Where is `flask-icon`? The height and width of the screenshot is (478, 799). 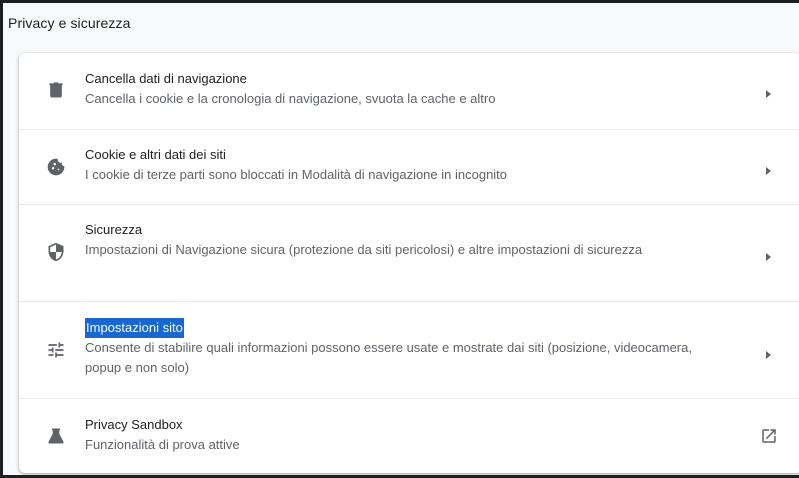
flask-icon is located at coordinates (56, 436).